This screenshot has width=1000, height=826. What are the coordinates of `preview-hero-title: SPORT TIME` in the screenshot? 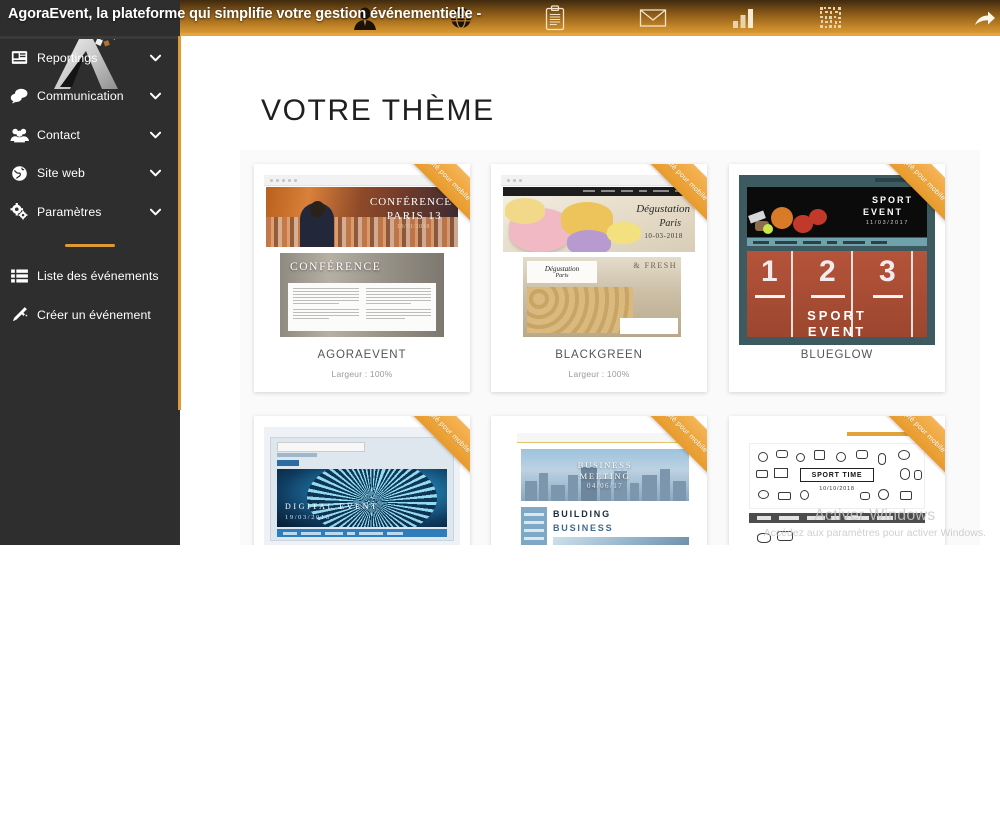 It's located at (837, 475).